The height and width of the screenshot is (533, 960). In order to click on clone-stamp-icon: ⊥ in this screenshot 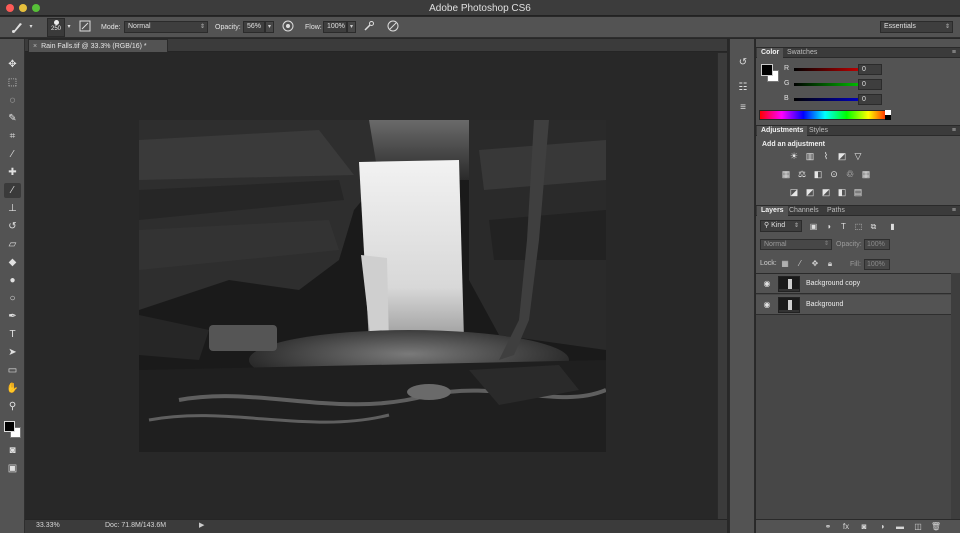, I will do `click(12, 208)`.